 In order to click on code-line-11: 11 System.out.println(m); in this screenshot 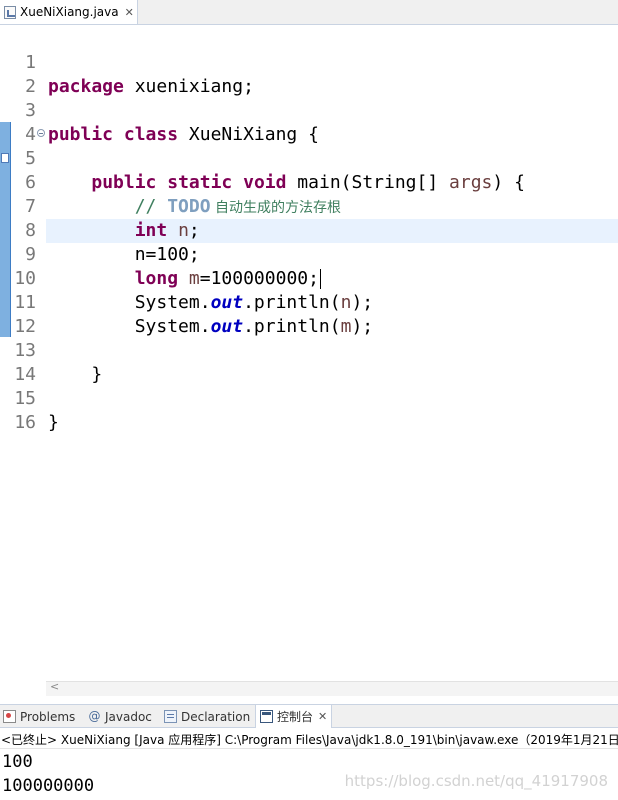, I will do `click(309, 302)`.